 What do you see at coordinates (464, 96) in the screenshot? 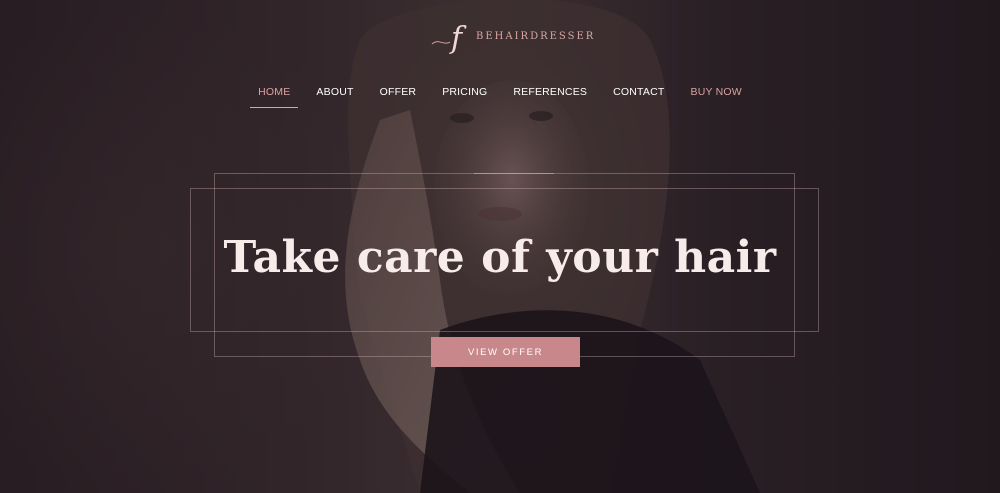
I see `nav-item-pricing: PRICING` at bounding box center [464, 96].